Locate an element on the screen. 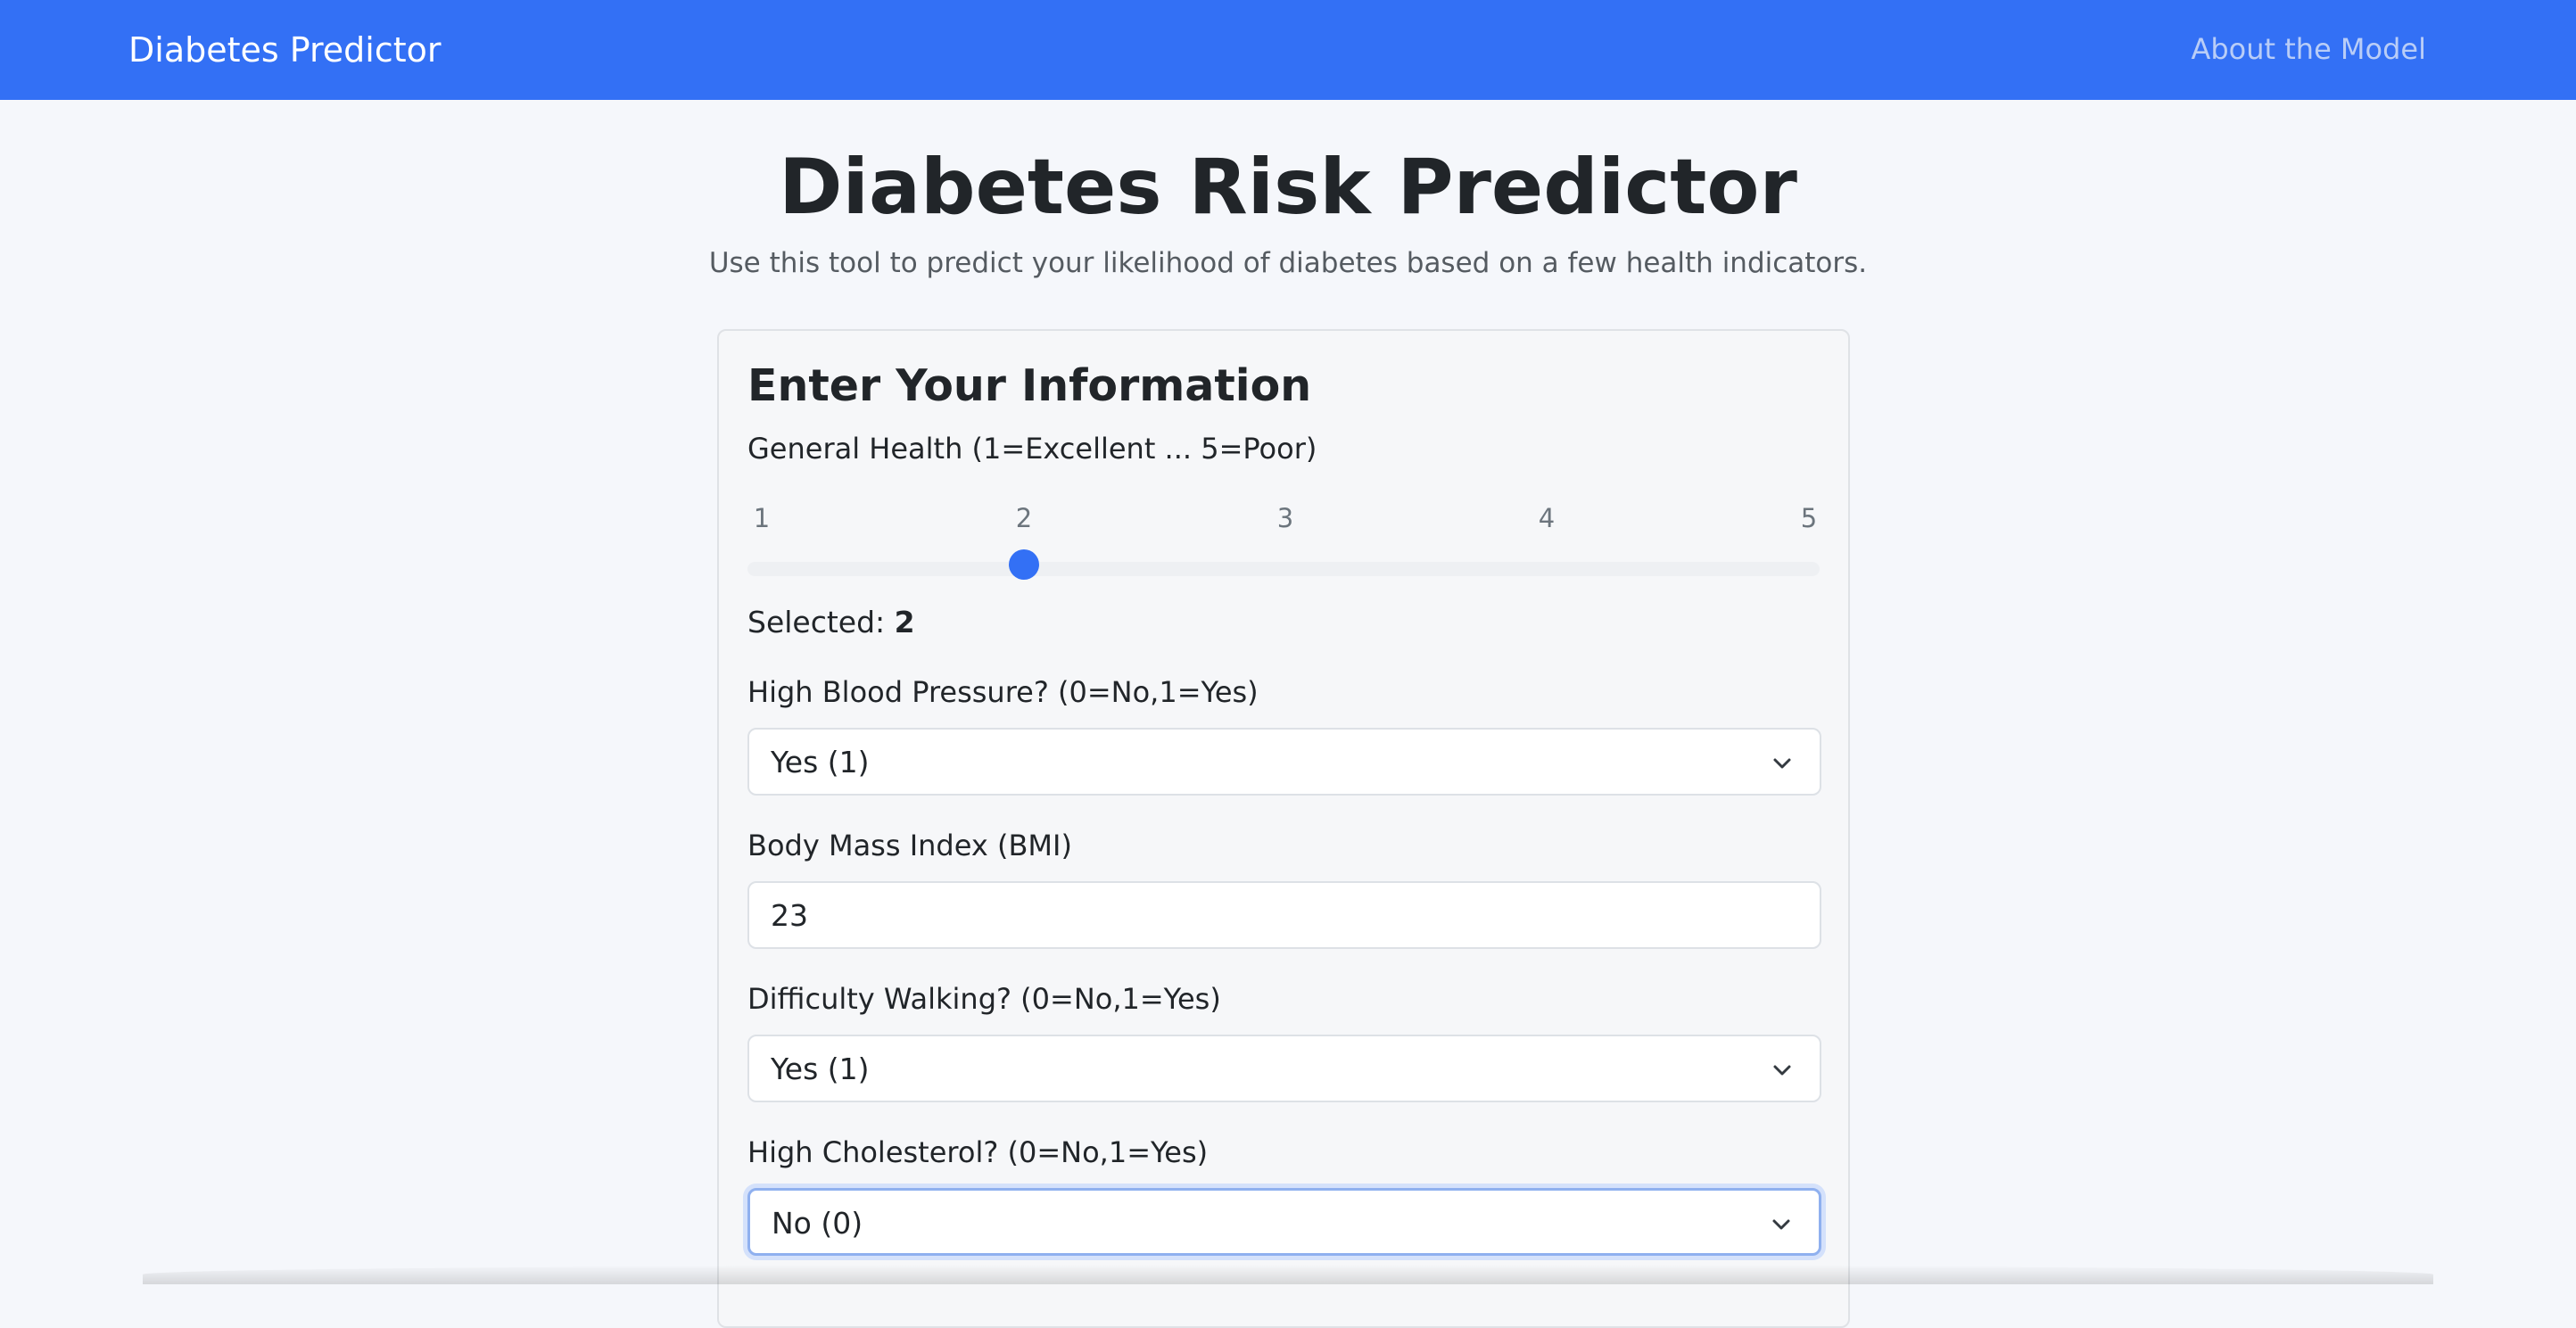 The width and height of the screenshot is (2576, 1328). slider-tick-1: 1 is located at coordinates (762, 518).